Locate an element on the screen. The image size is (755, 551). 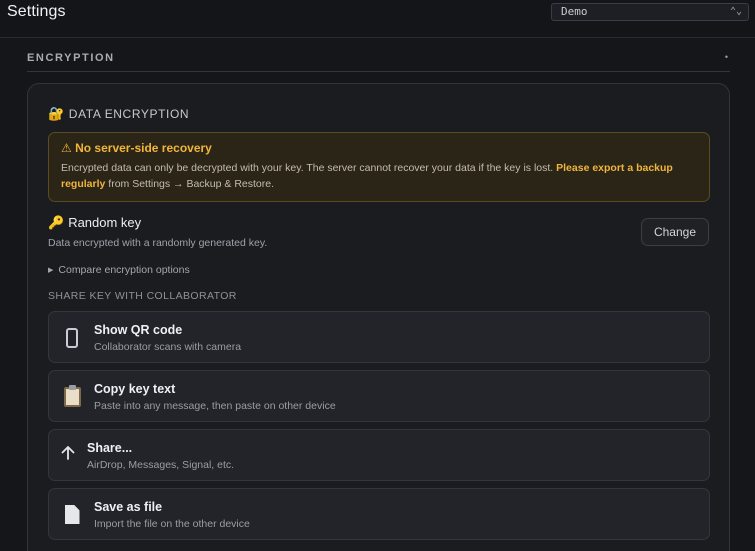
change-key-button: Change is located at coordinates (675, 232).